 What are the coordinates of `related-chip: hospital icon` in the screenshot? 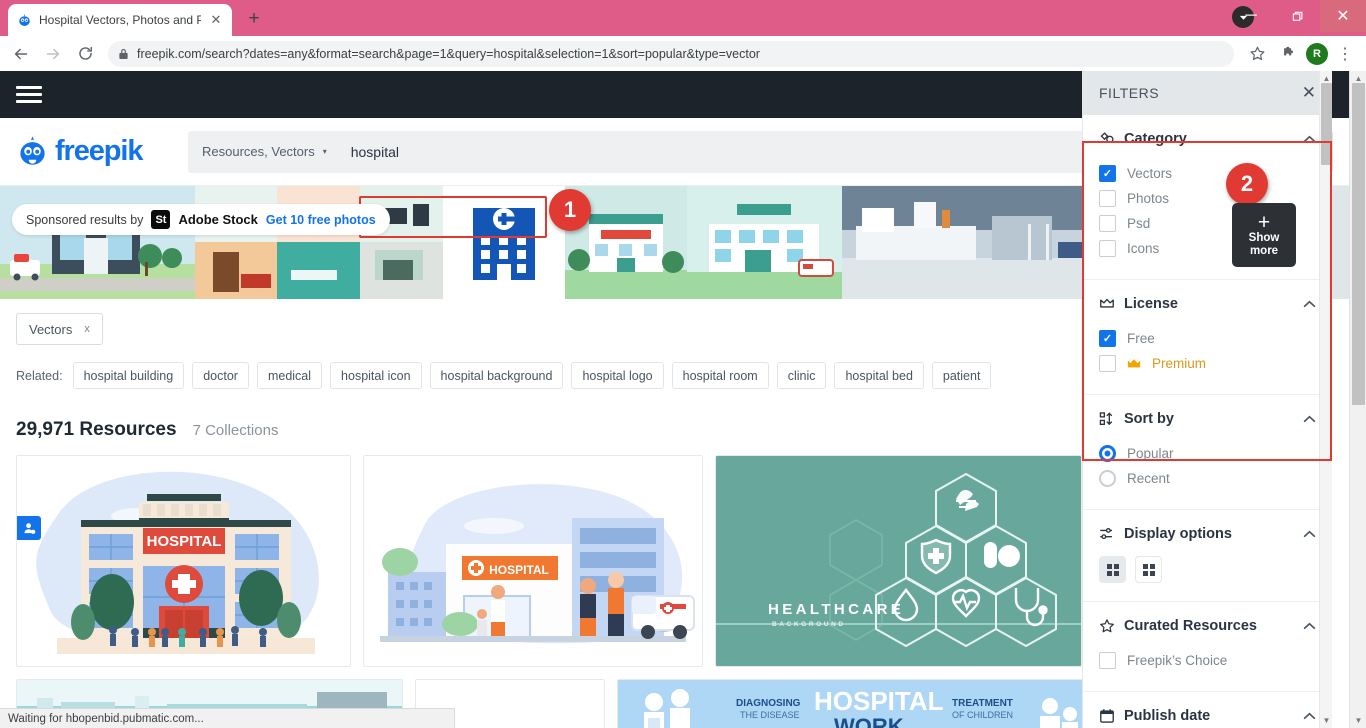 It's located at (376, 375).